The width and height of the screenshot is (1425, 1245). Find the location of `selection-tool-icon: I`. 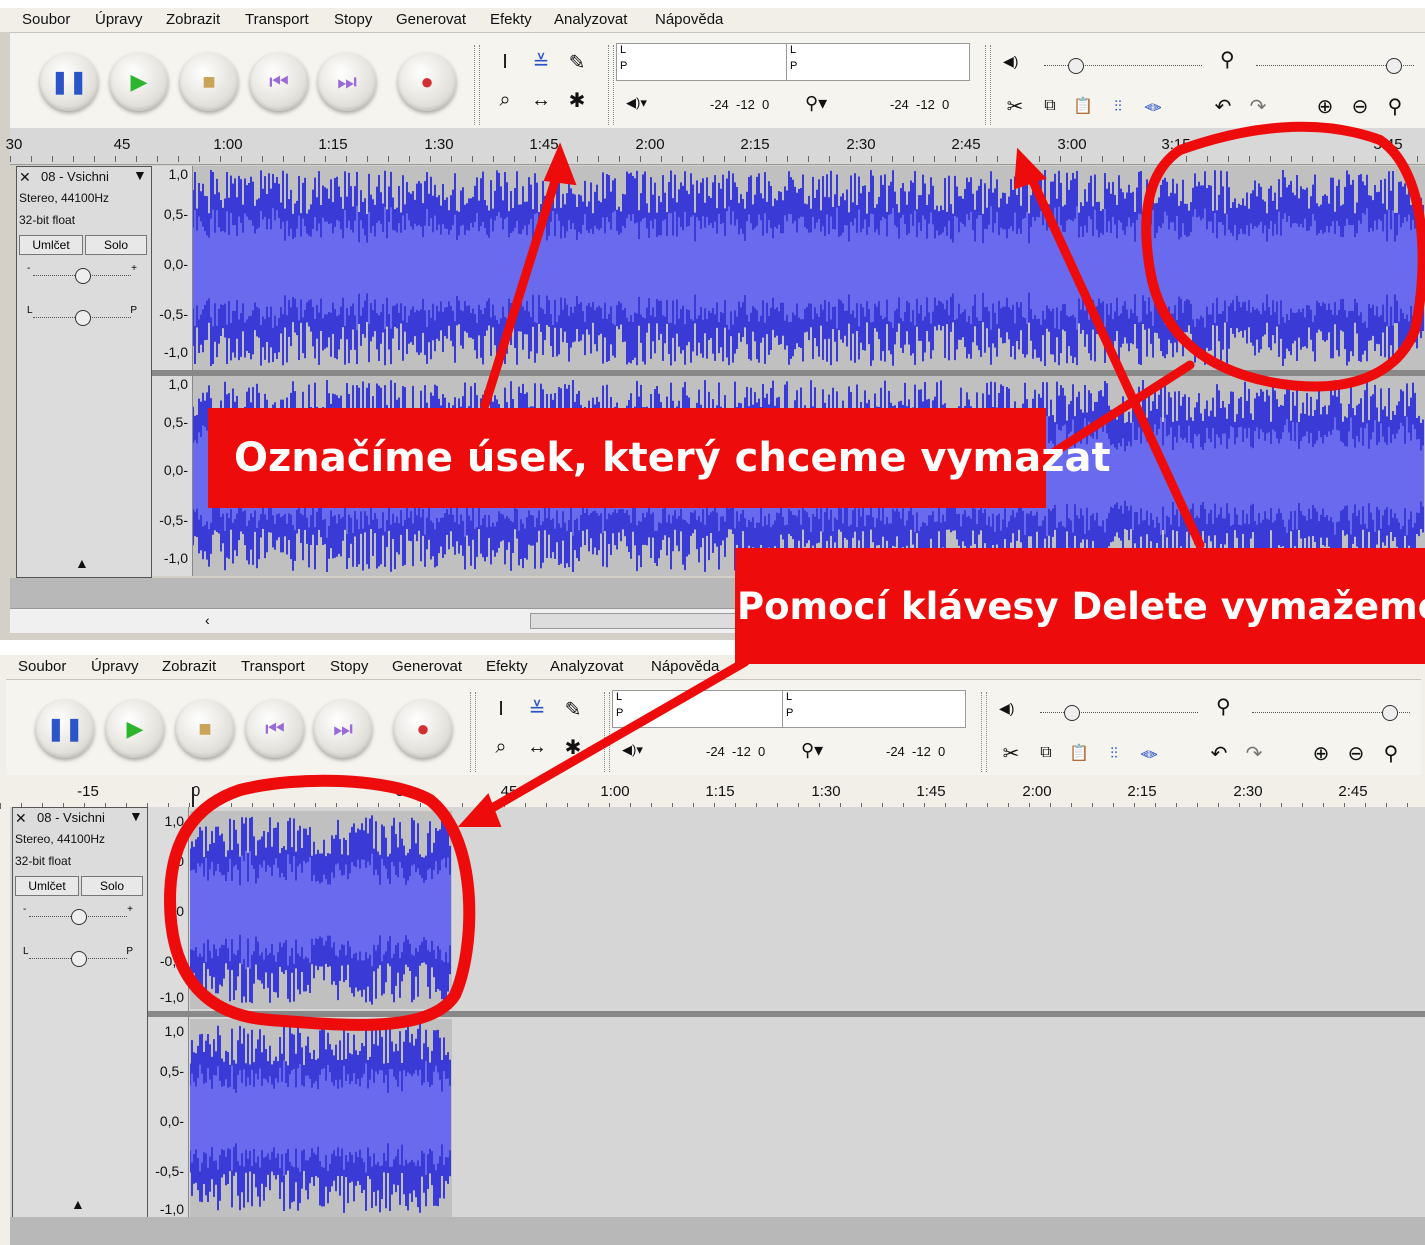

selection-tool-icon: I is located at coordinates (505, 62).